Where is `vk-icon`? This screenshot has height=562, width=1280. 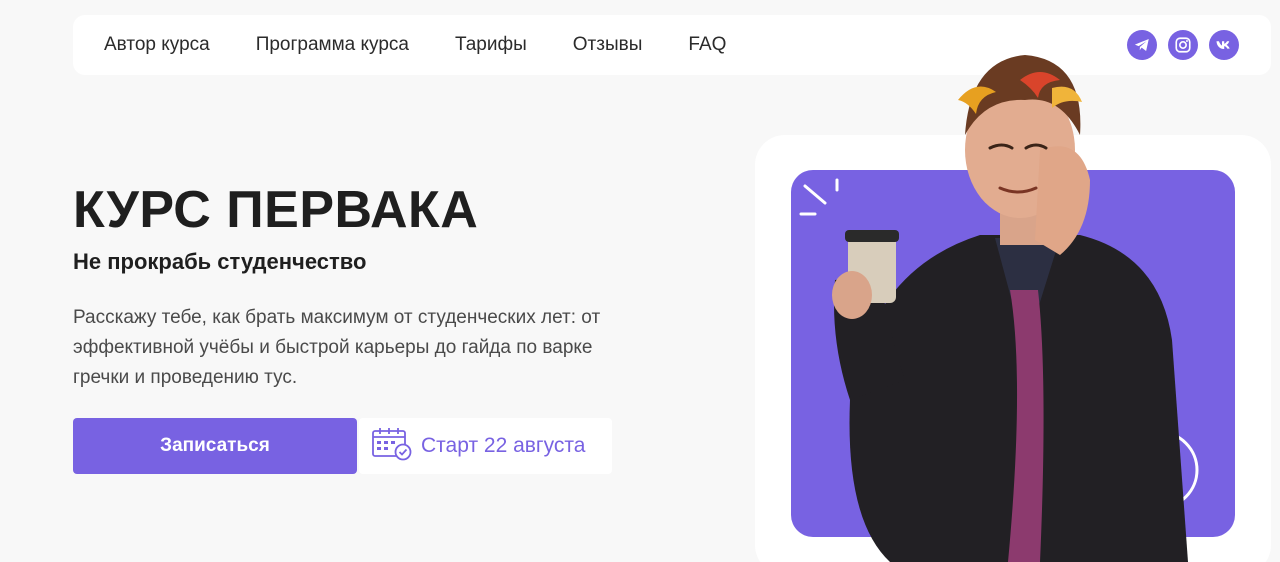 vk-icon is located at coordinates (1224, 45).